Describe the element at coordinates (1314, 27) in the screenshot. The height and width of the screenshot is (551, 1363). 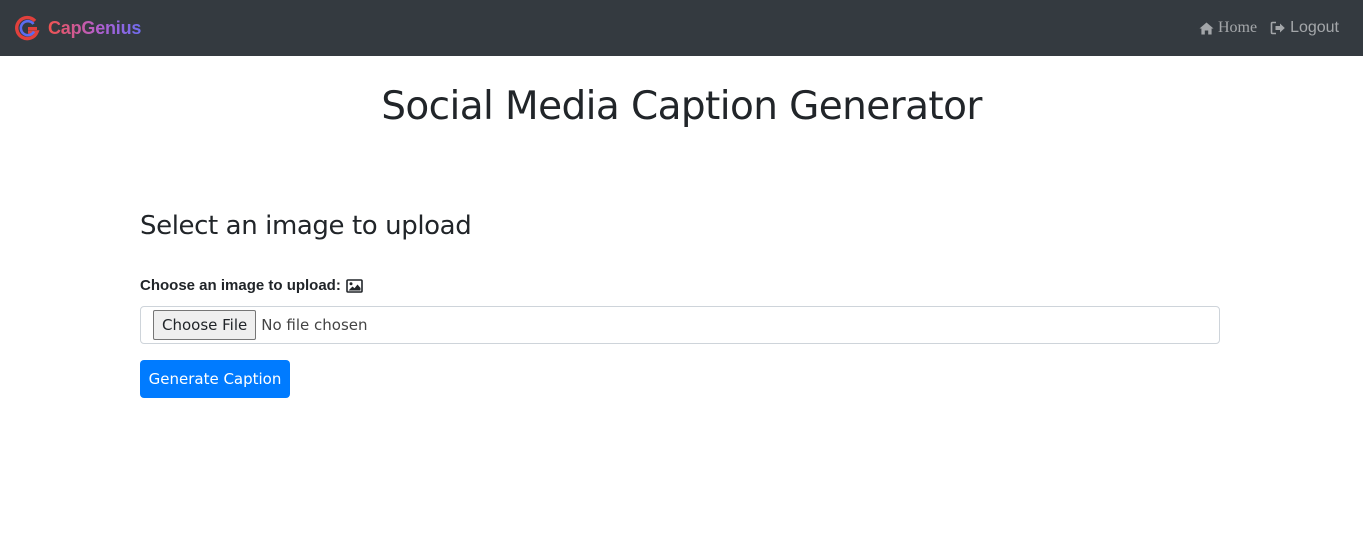
I see `nav-logout-label: Logout` at that location.